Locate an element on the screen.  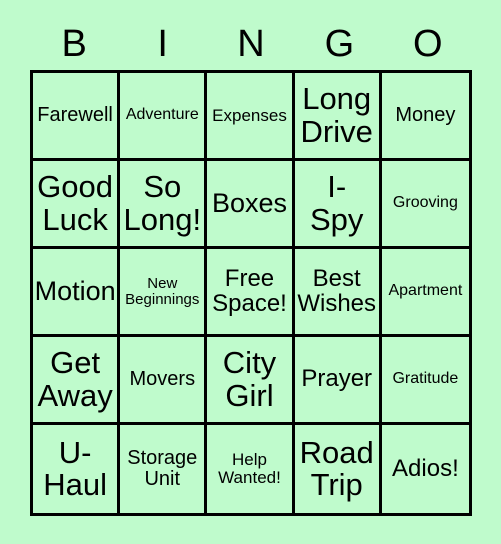
bingo-cell-label: Motion is located at coordinates (75, 291).